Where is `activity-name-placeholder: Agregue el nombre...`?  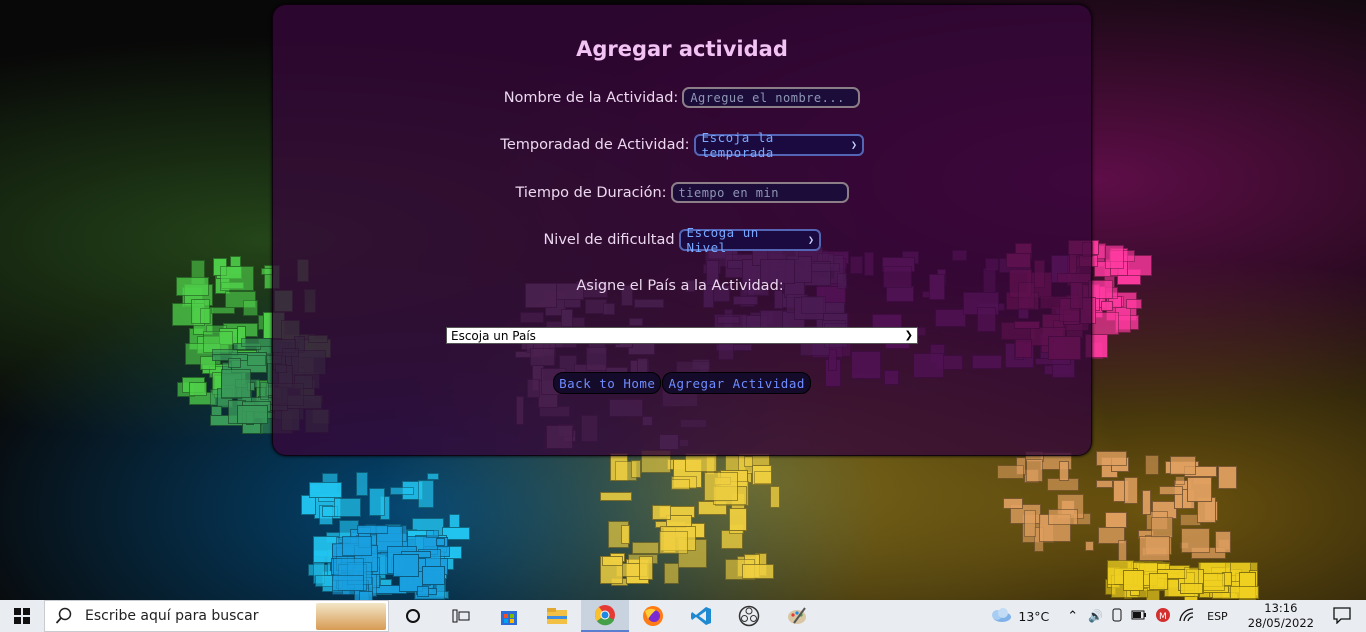
activity-name-placeholder: Agregue el nombre... is located at coordinates (767, 97).